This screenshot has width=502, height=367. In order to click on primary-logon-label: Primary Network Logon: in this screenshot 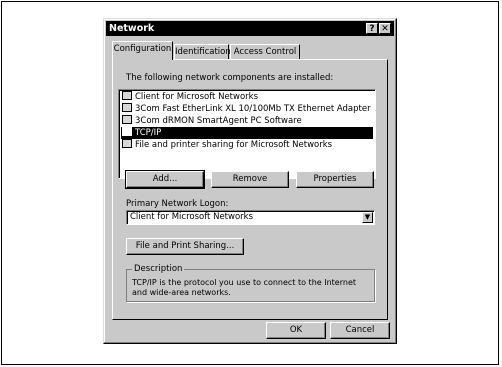, I will do `click(177, 204)`.